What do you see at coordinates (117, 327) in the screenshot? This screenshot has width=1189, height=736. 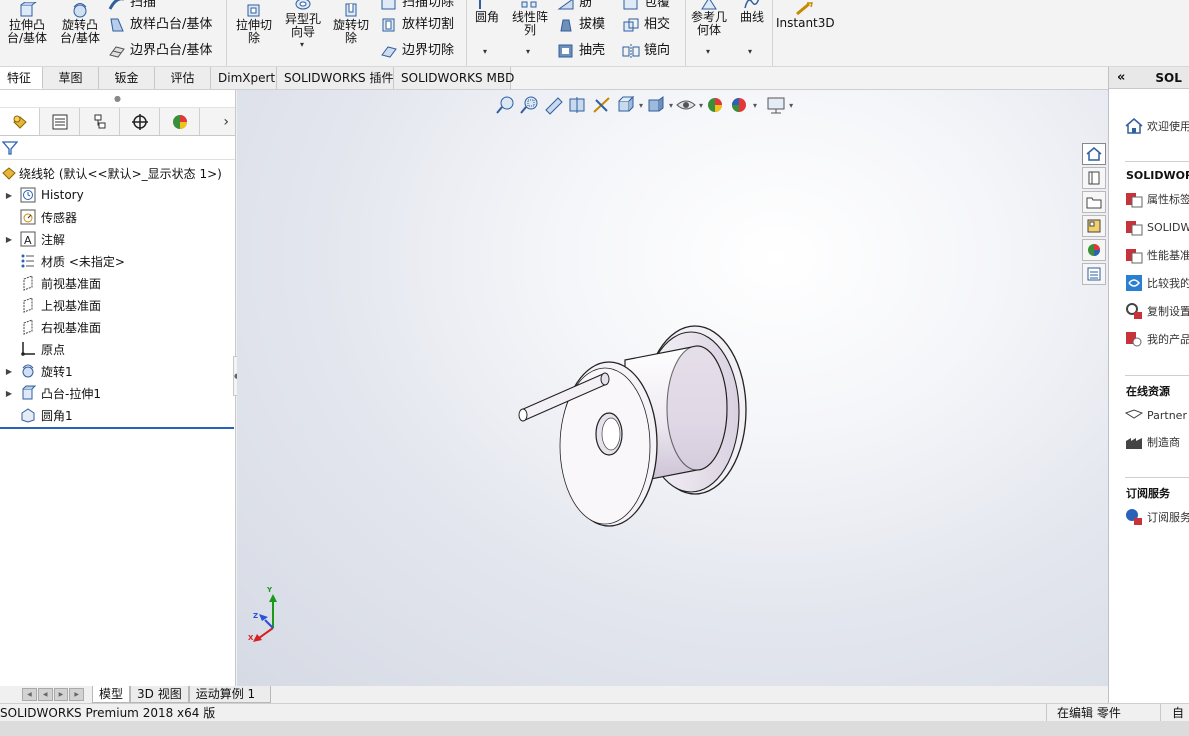 I see `tree-item-right-plane: 右视基准面` at bounding box center [117, 327].